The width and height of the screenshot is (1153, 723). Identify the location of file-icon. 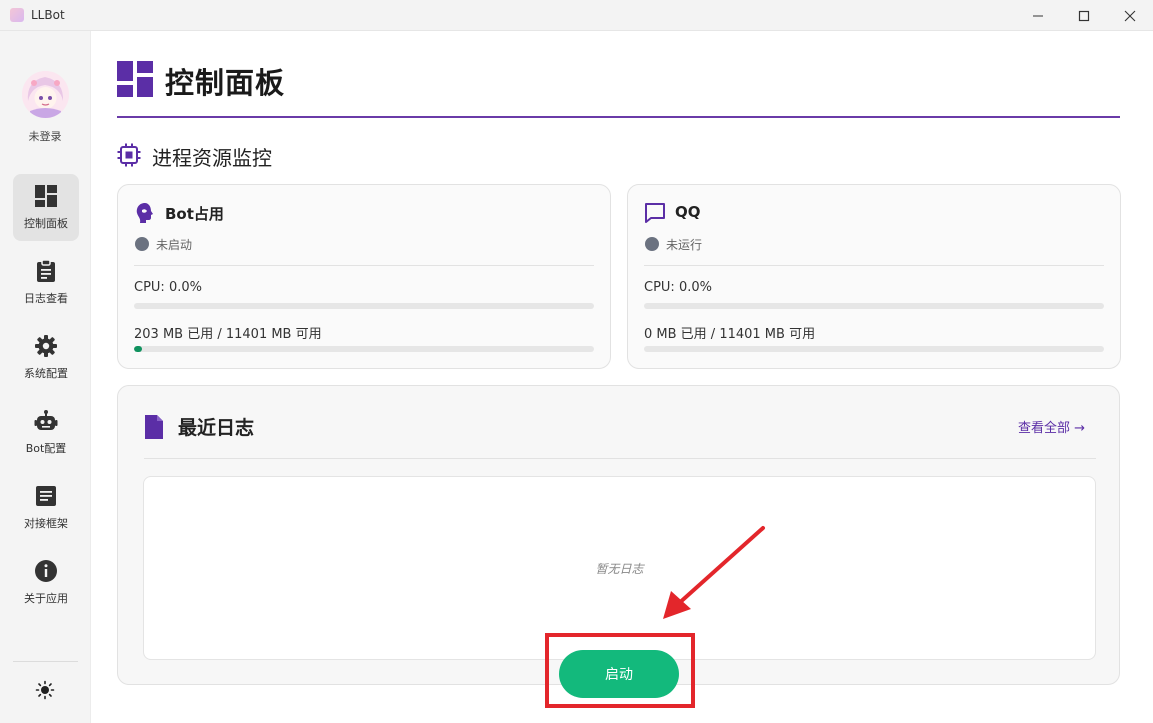
(154, 427).